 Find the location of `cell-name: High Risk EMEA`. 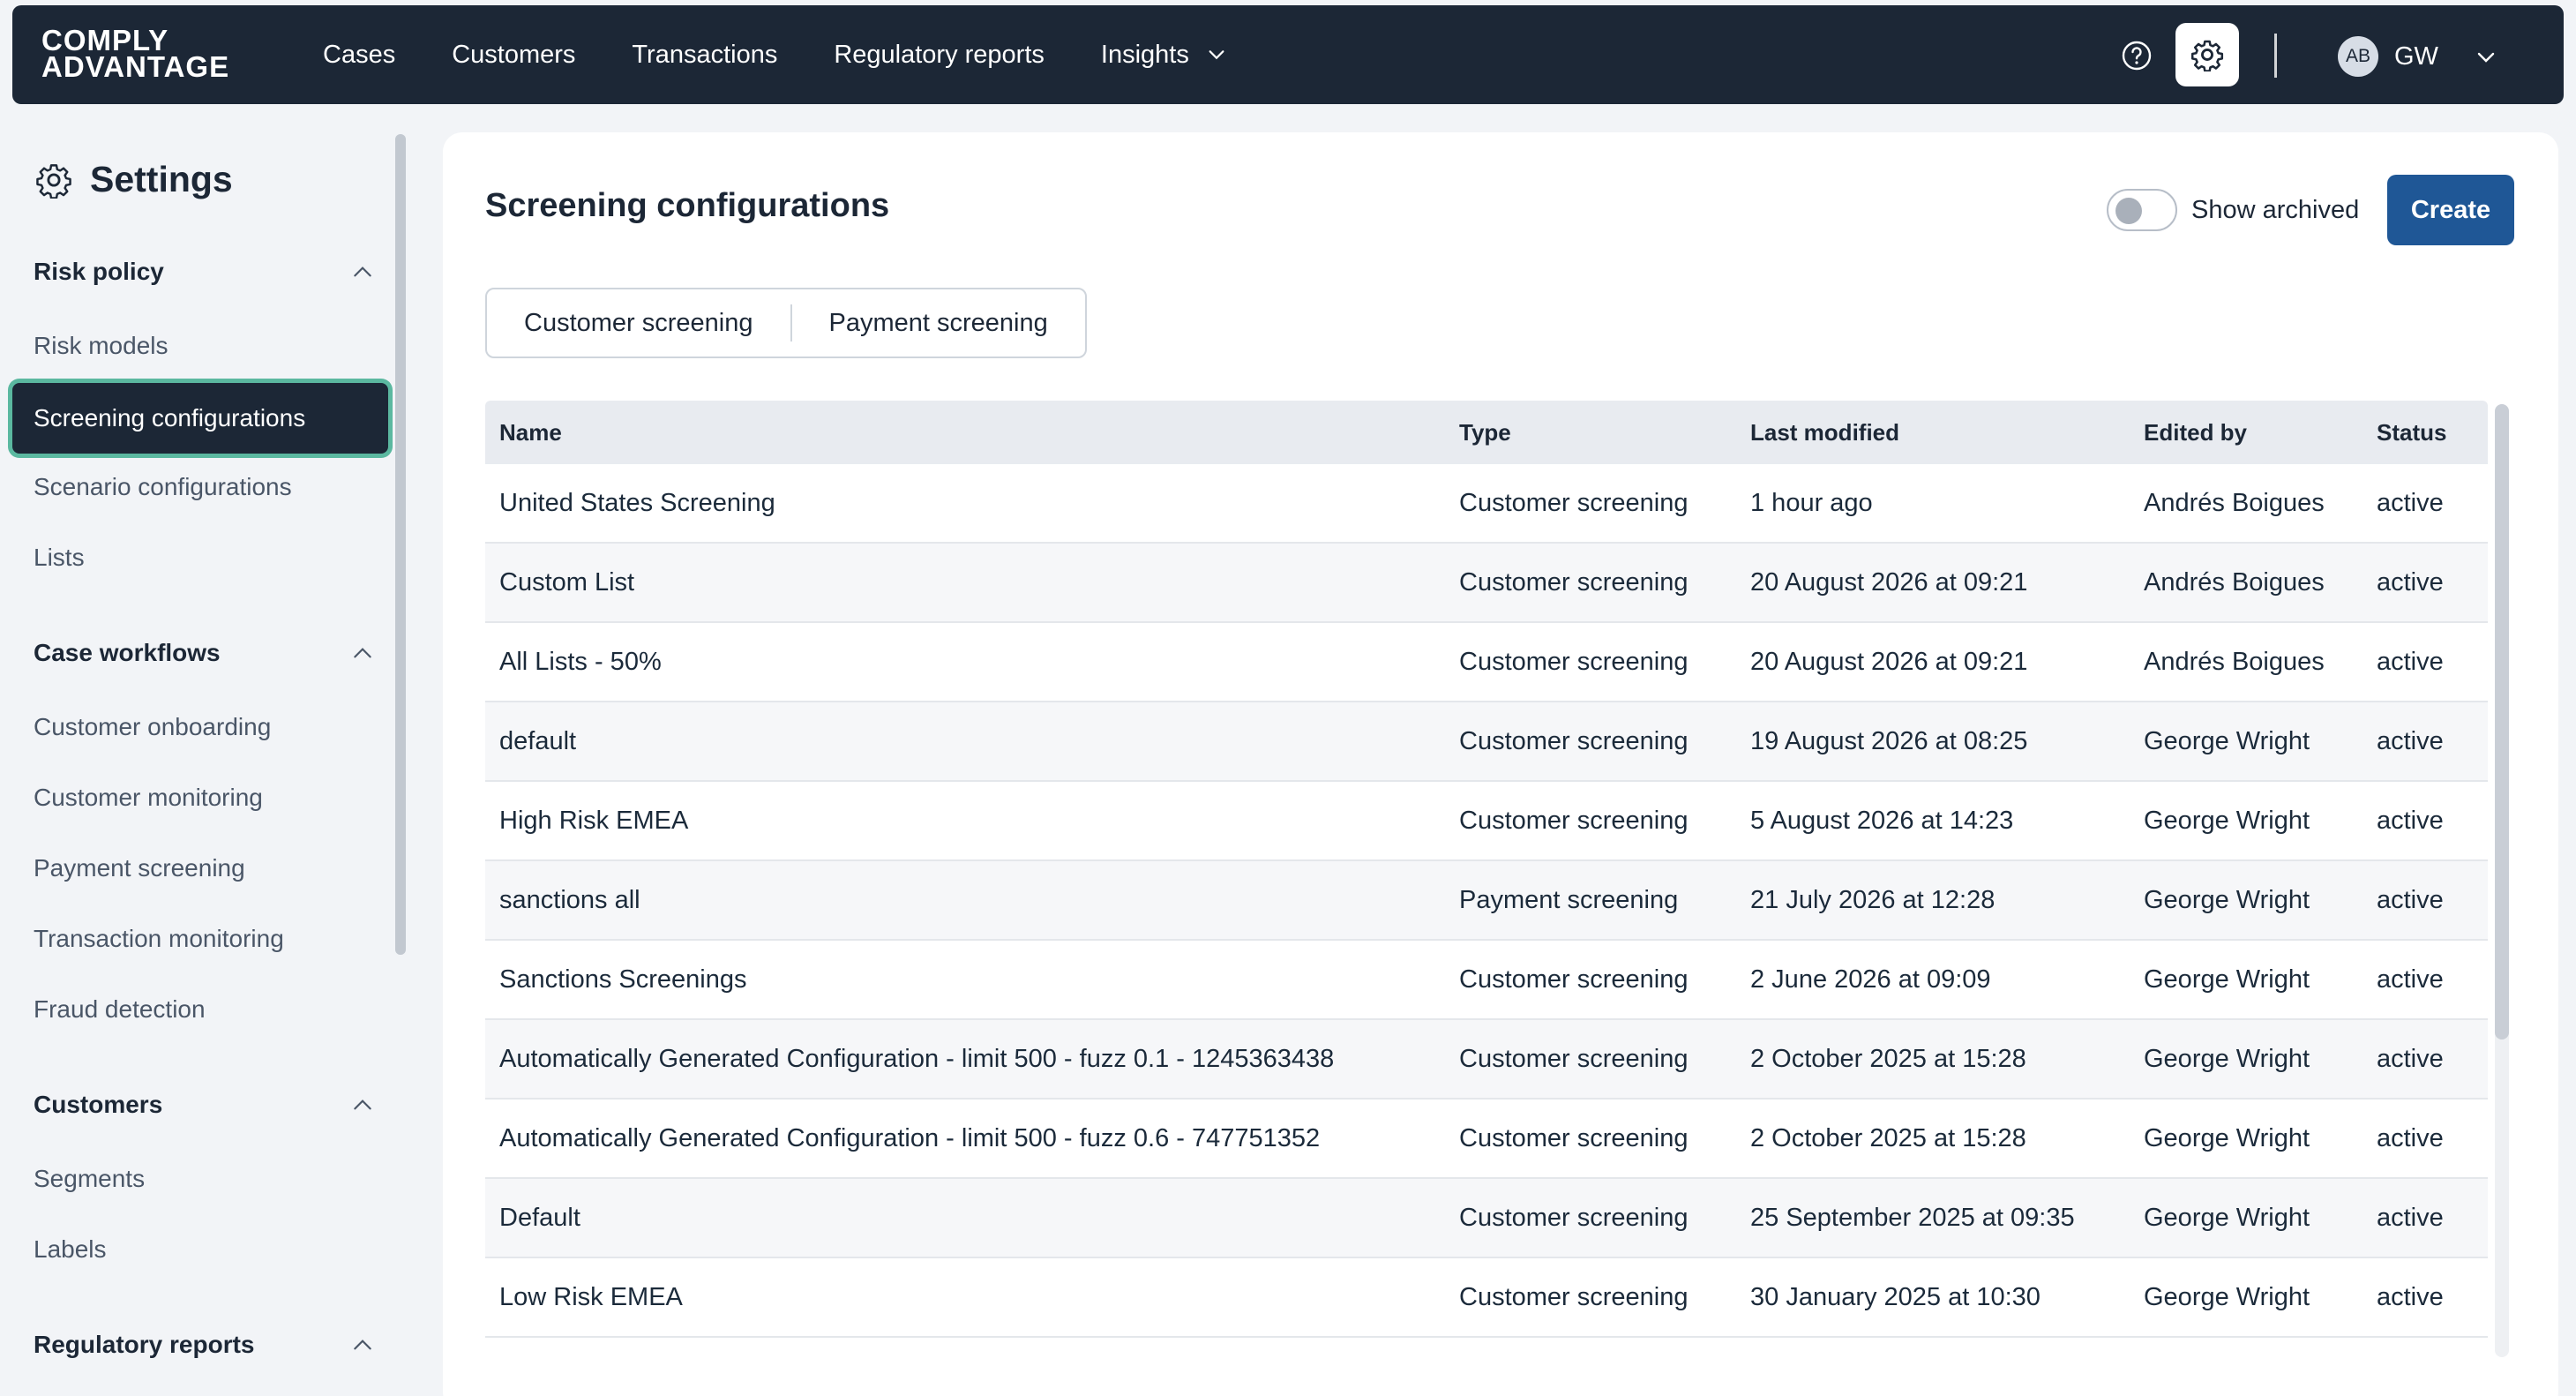

cell-name: High Risk EMEA is located at coordinates (594, 821).